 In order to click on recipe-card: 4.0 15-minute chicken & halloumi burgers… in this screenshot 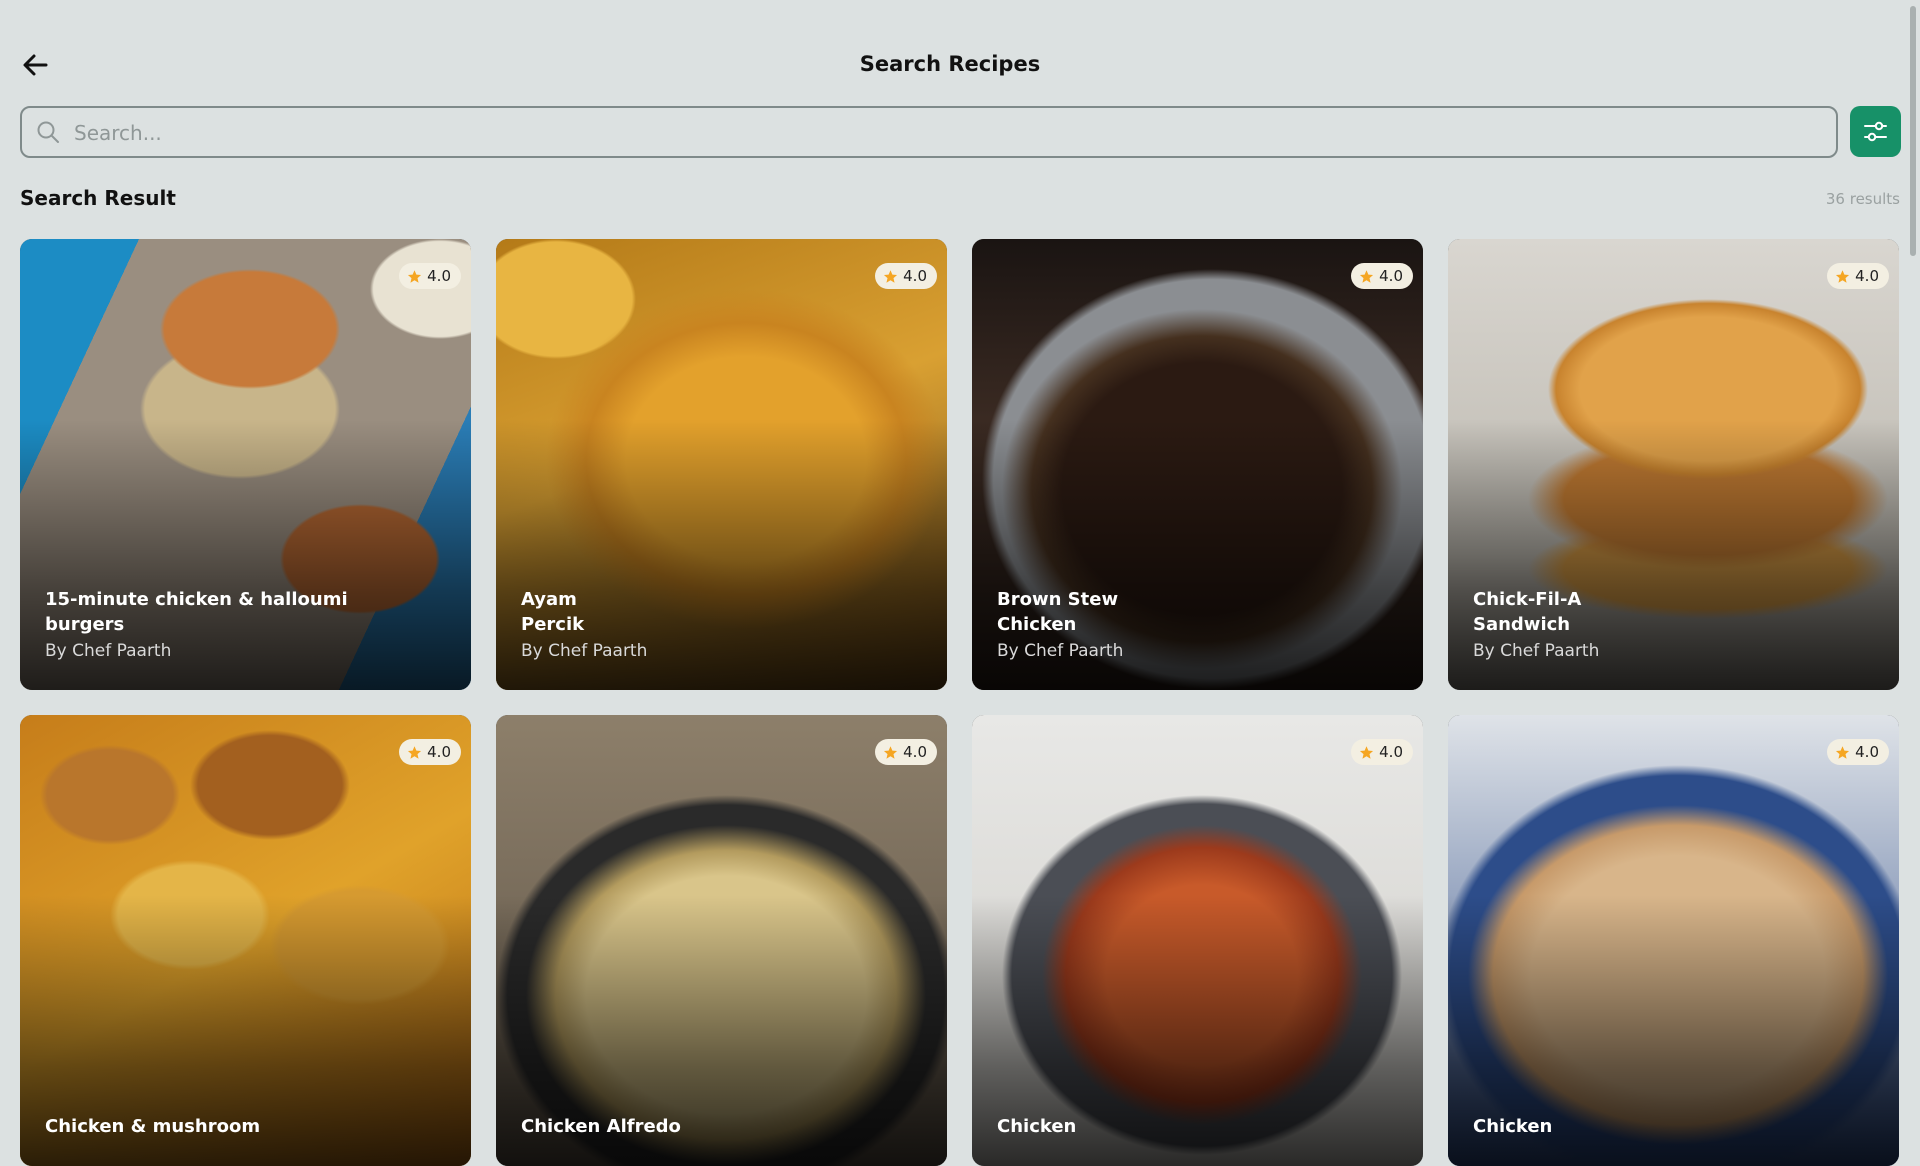, I will do `click(245, 464)`.